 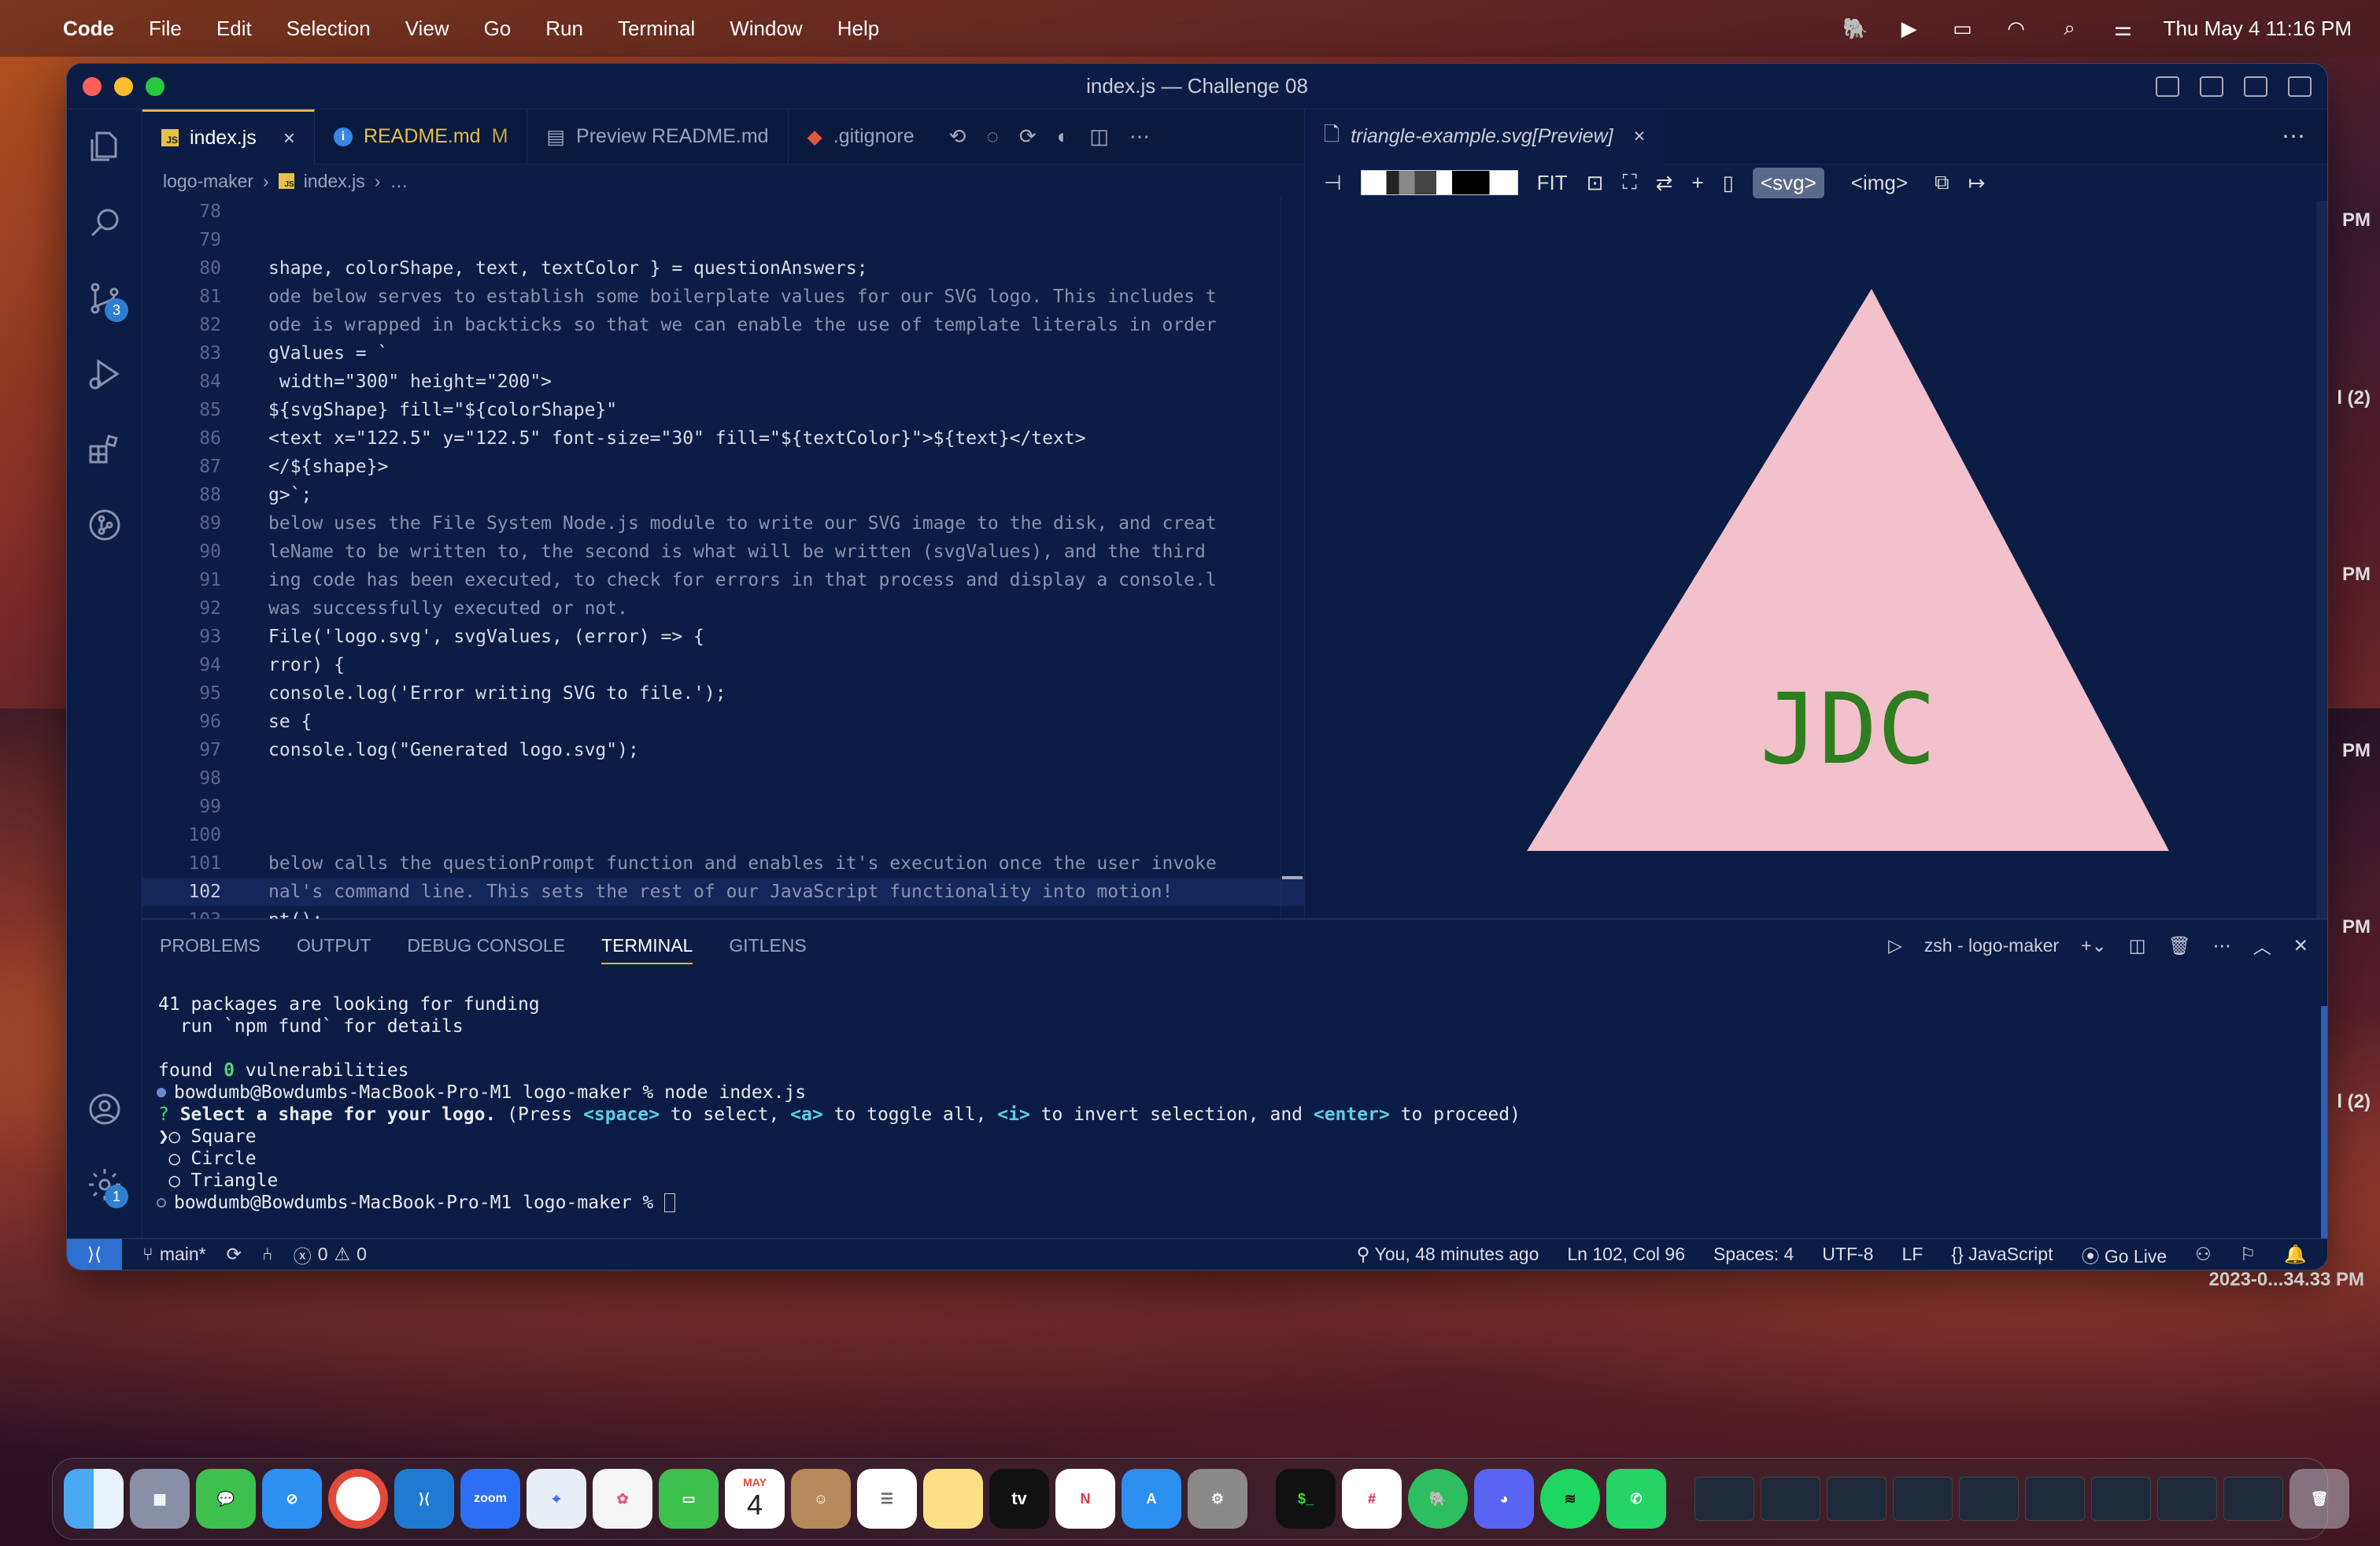 What do you see at coordinates (1962, 28) in the screenshot?
I see `battery-icon: ▭` at bounding box center [1962, 28].